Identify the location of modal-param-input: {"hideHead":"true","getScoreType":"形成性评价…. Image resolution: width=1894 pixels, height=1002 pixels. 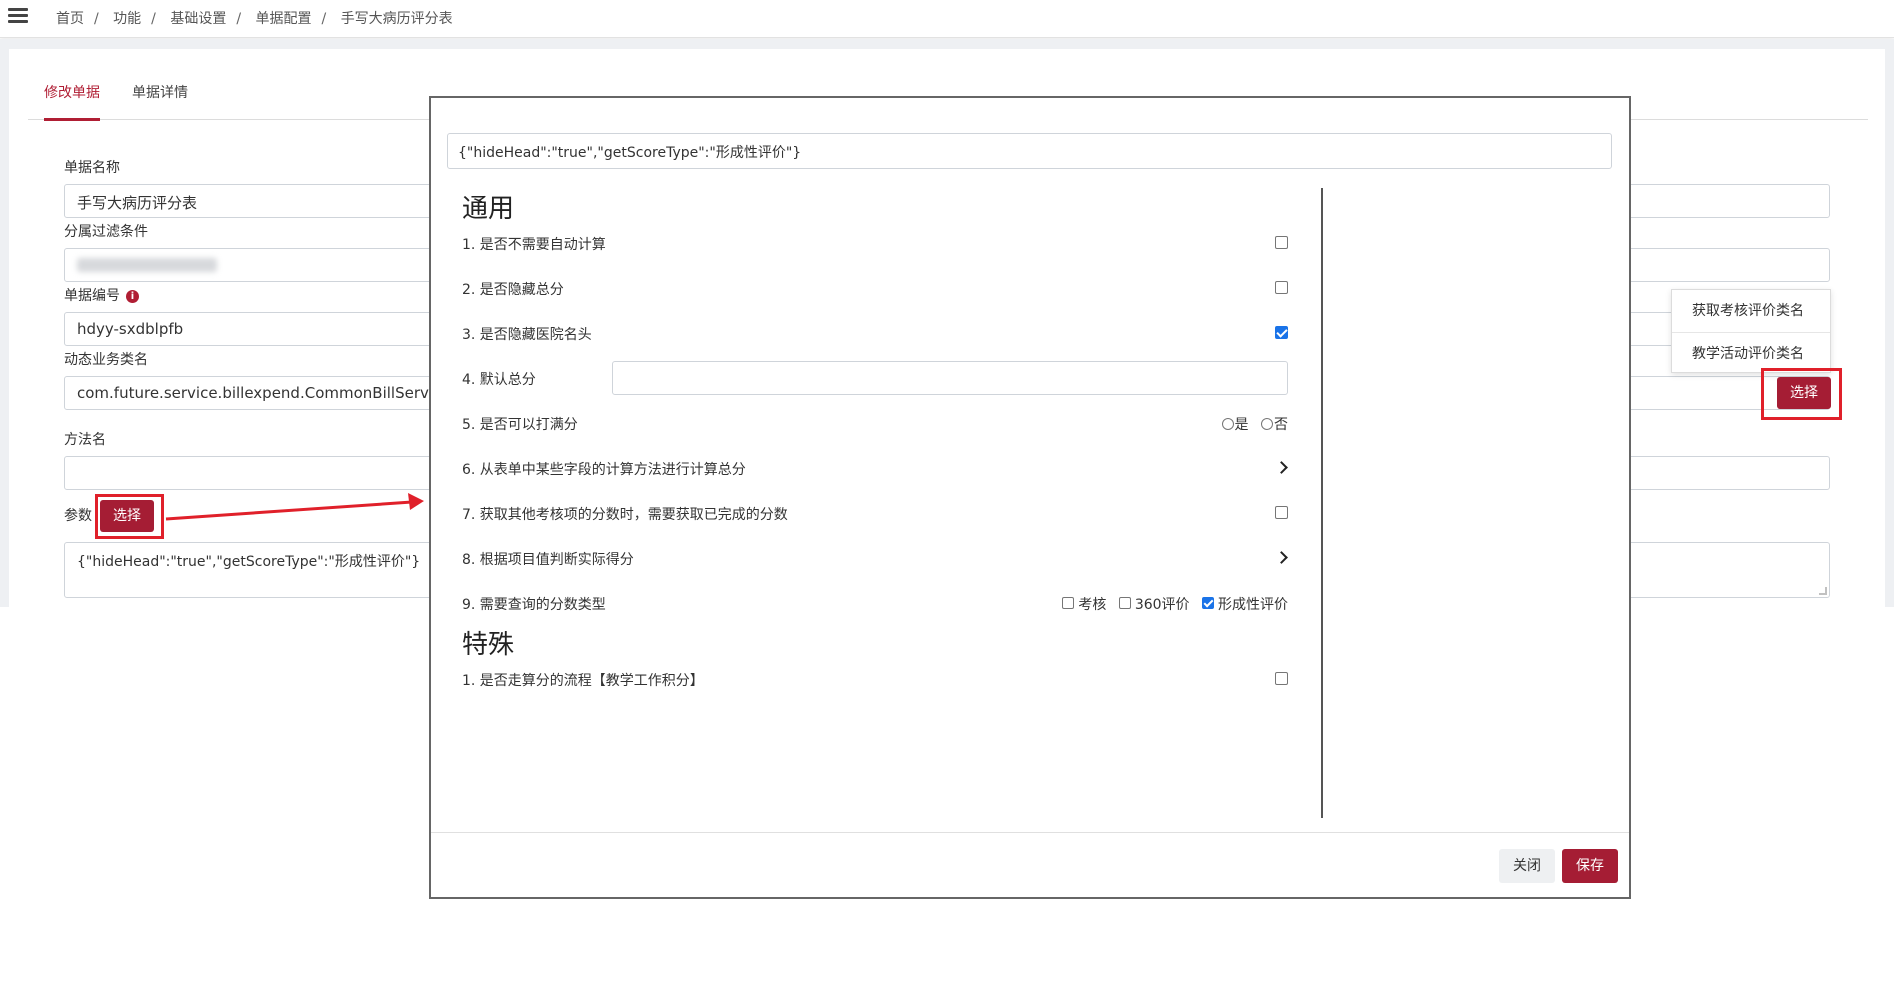
(1029, 151).